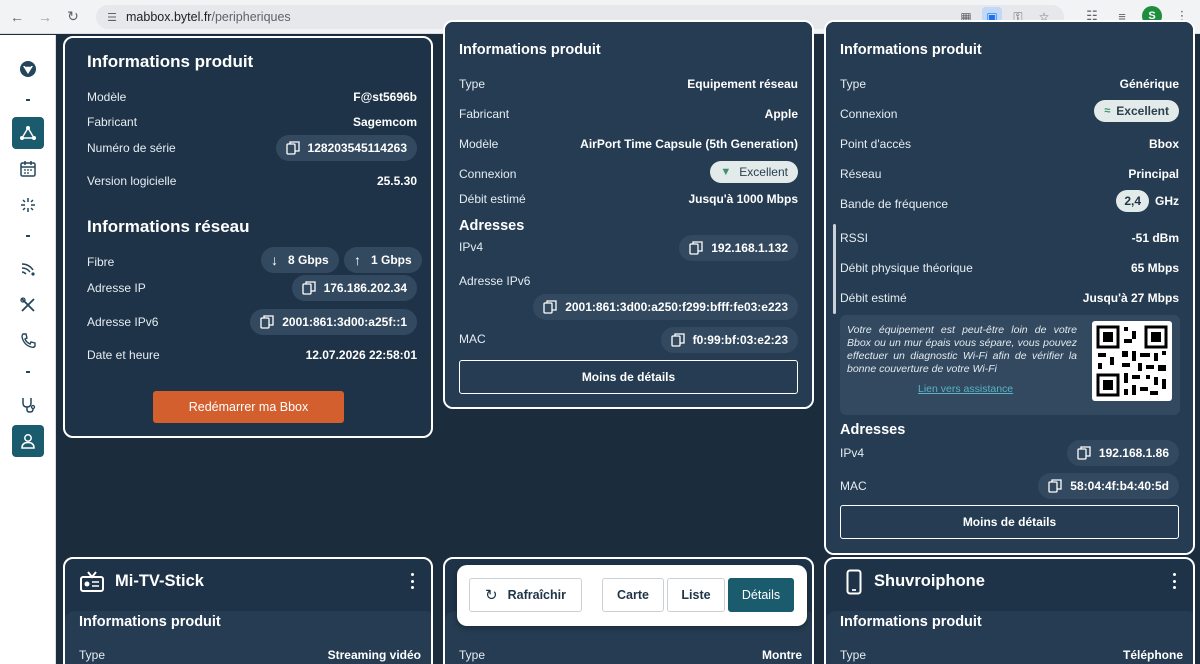  Describe the element at coordinates (861, 174) in the screenshot. I see `reseau-label: Réseau` at that location.